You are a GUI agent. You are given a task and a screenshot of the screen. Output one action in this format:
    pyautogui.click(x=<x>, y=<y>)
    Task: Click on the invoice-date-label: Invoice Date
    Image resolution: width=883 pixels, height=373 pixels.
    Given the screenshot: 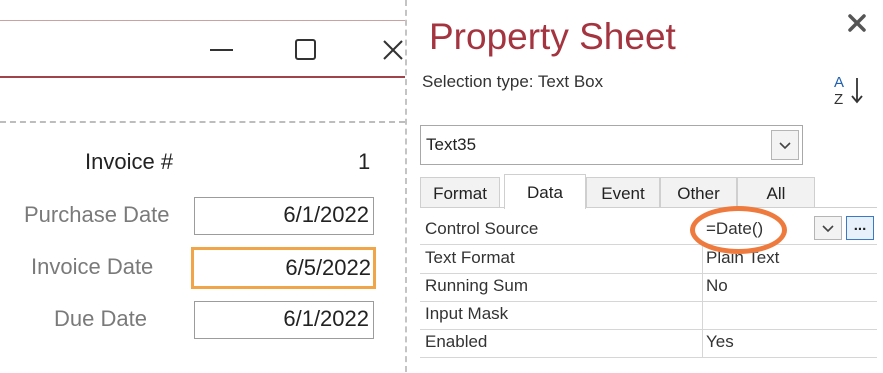 What is the action you would take?
    pyautogui.click(x=92, y=266)
    